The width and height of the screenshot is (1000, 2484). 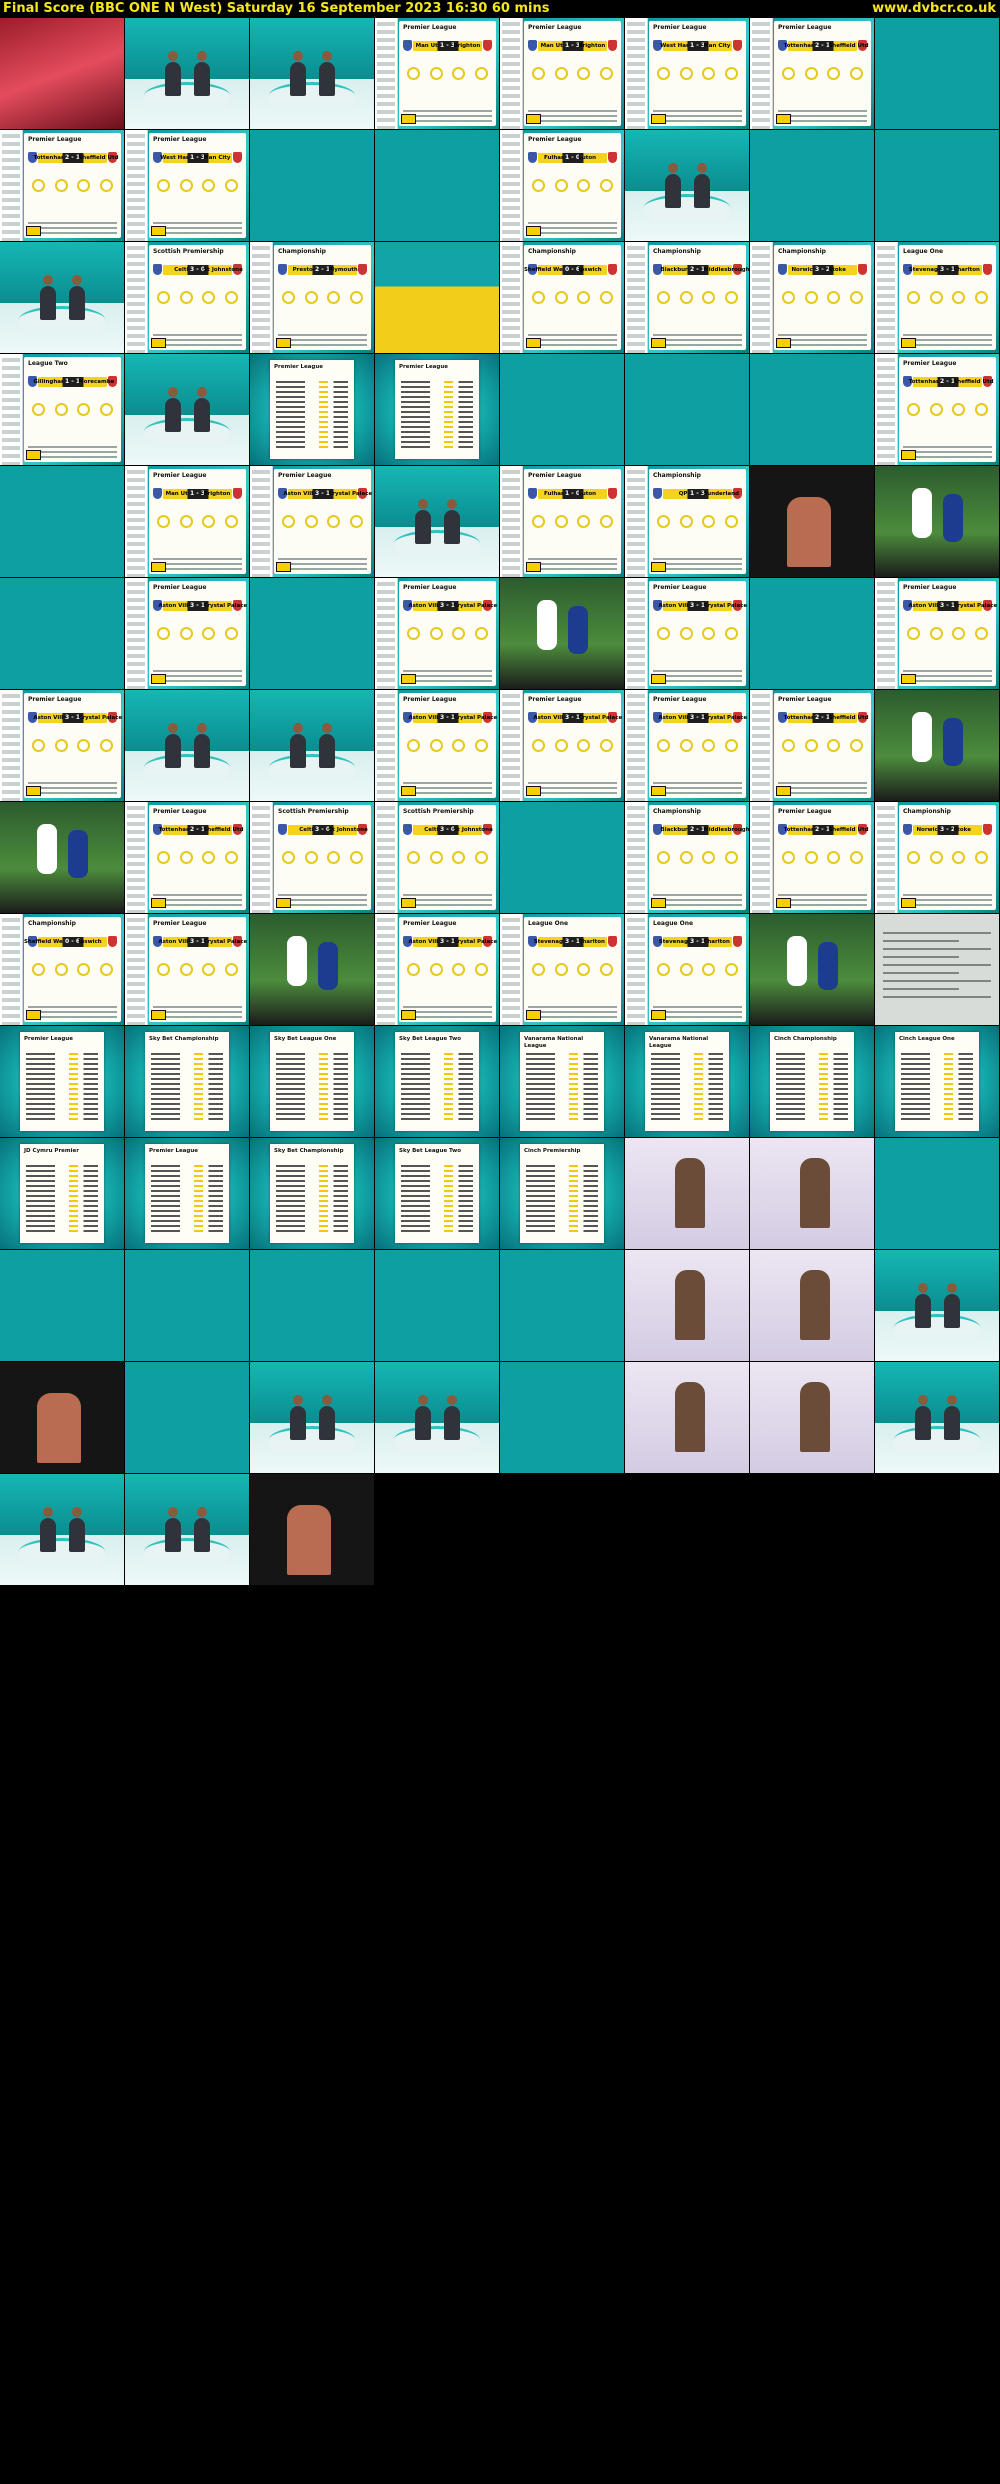 What do you see at coordinates (312, 1082) in the screenshot?
I see `thumbnail-table: Sky Bet League One` at bounding box center [312, 1082].